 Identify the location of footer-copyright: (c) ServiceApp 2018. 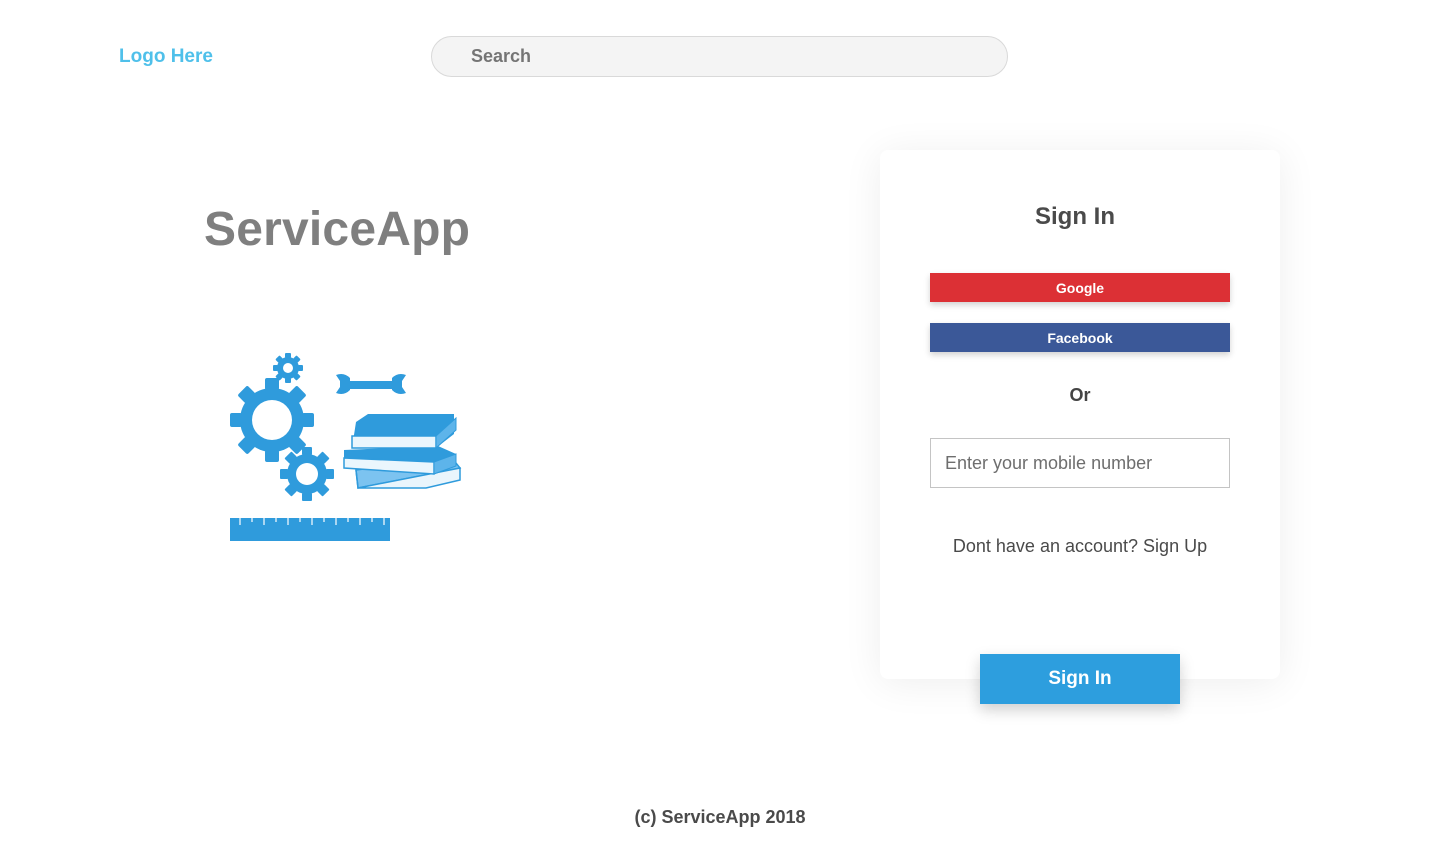
(720, 817).